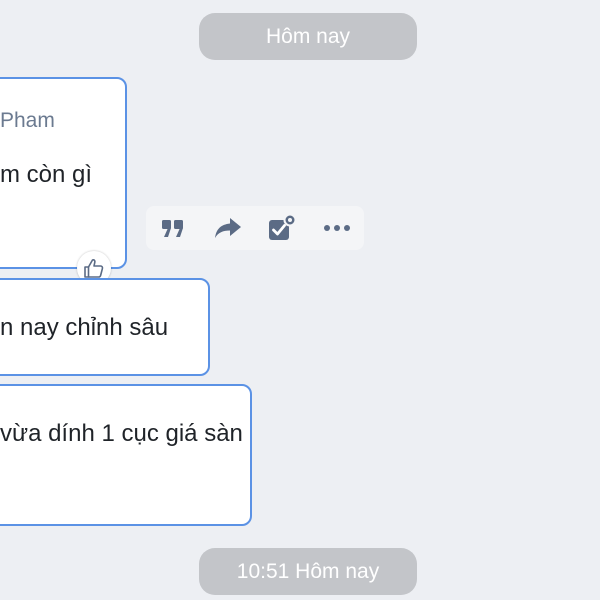  I want to click on message-bubble-3: vừa dính 1 cục giá sàn, so click(126, 455).